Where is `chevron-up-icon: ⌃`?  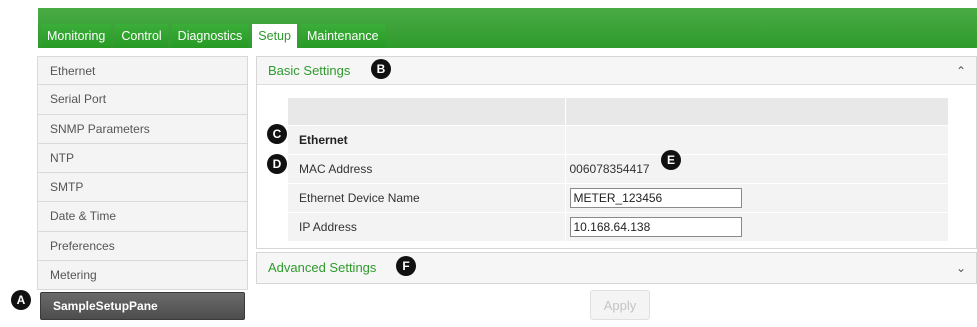 chevron-up-icon: ⌃ is located at coordinates (961, 71).